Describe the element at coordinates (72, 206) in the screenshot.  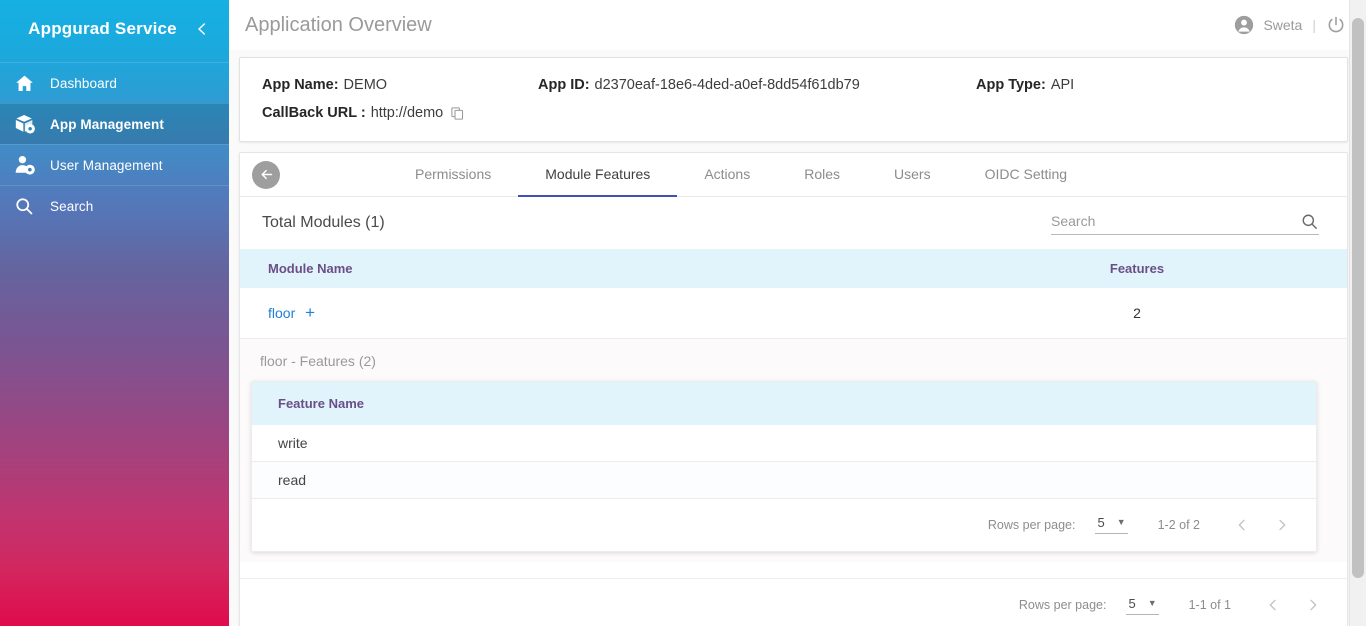
I see `sidebar-item-label: Search` at that location.